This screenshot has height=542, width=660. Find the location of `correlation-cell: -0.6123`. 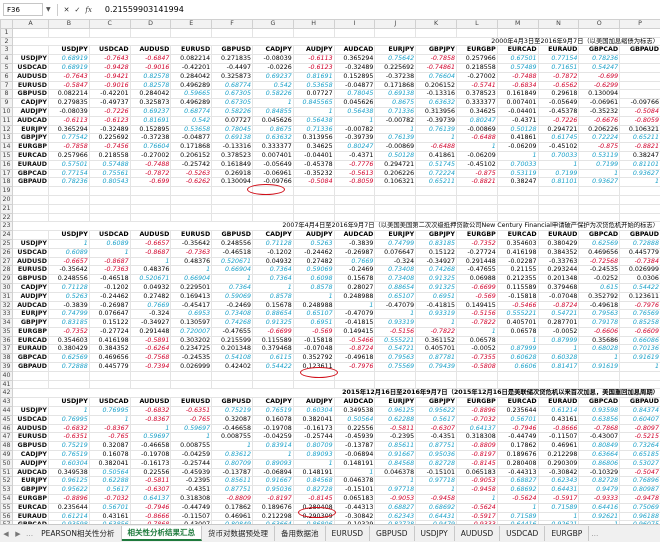

correlation-cell: -0.6123 is located at coordinates (109, 120).